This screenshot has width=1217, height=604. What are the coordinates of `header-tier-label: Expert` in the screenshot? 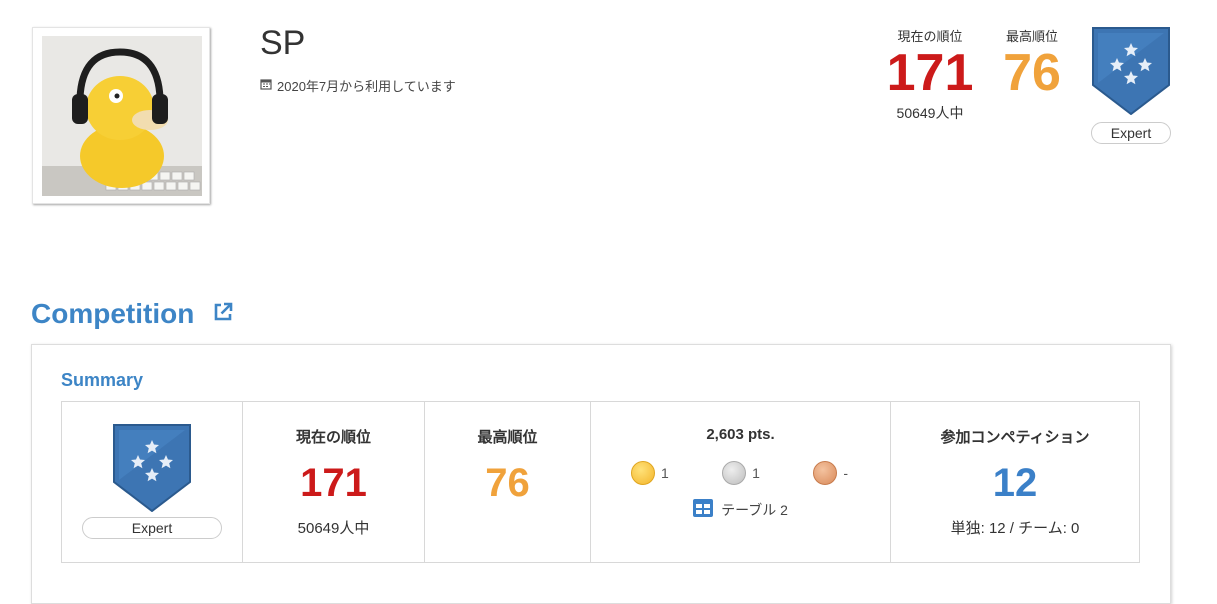 It's located at (1131, 133).